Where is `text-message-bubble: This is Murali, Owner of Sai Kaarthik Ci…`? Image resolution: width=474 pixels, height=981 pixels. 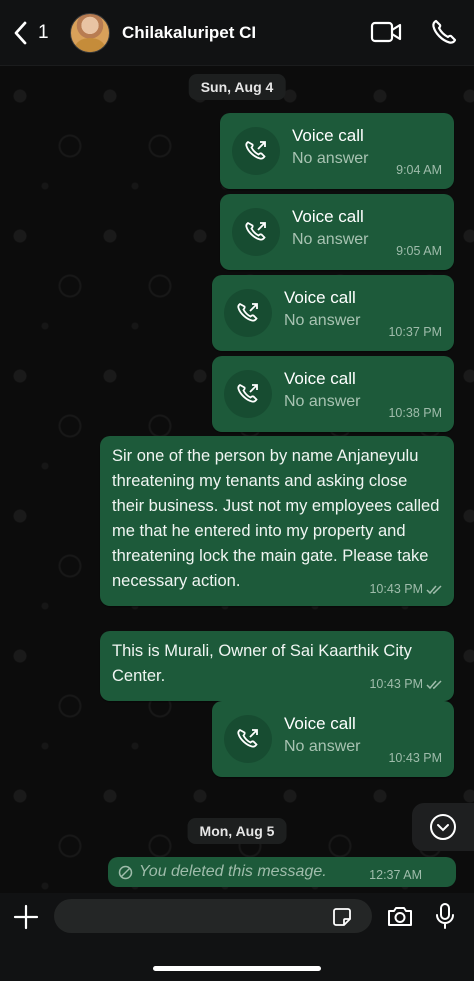
text-message-bubble: This is Murali, Owner of Sai Kaarthik Ci… is located at coordinates (277, 666).